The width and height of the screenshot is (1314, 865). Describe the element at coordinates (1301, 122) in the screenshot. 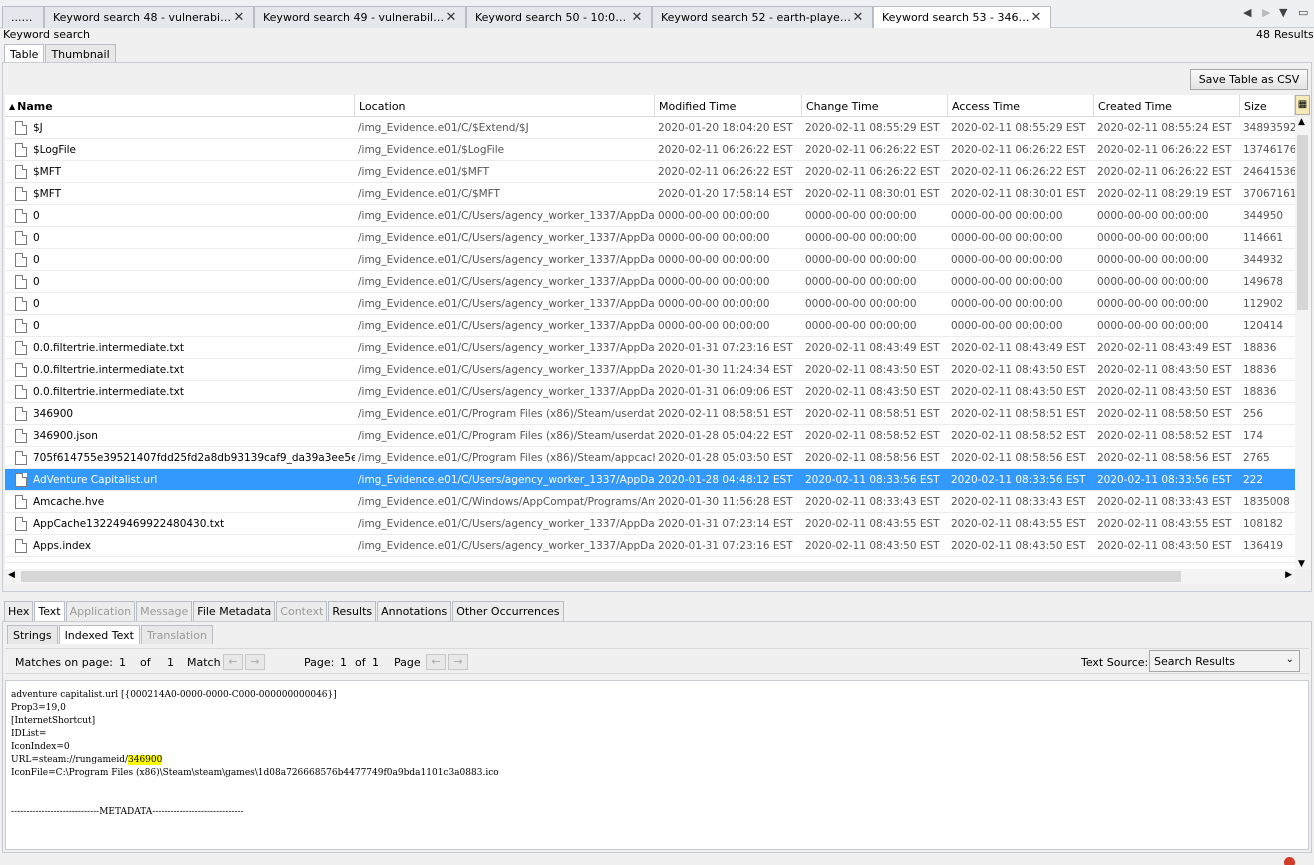

I see `scroll-up-icon: ▲` at that location.